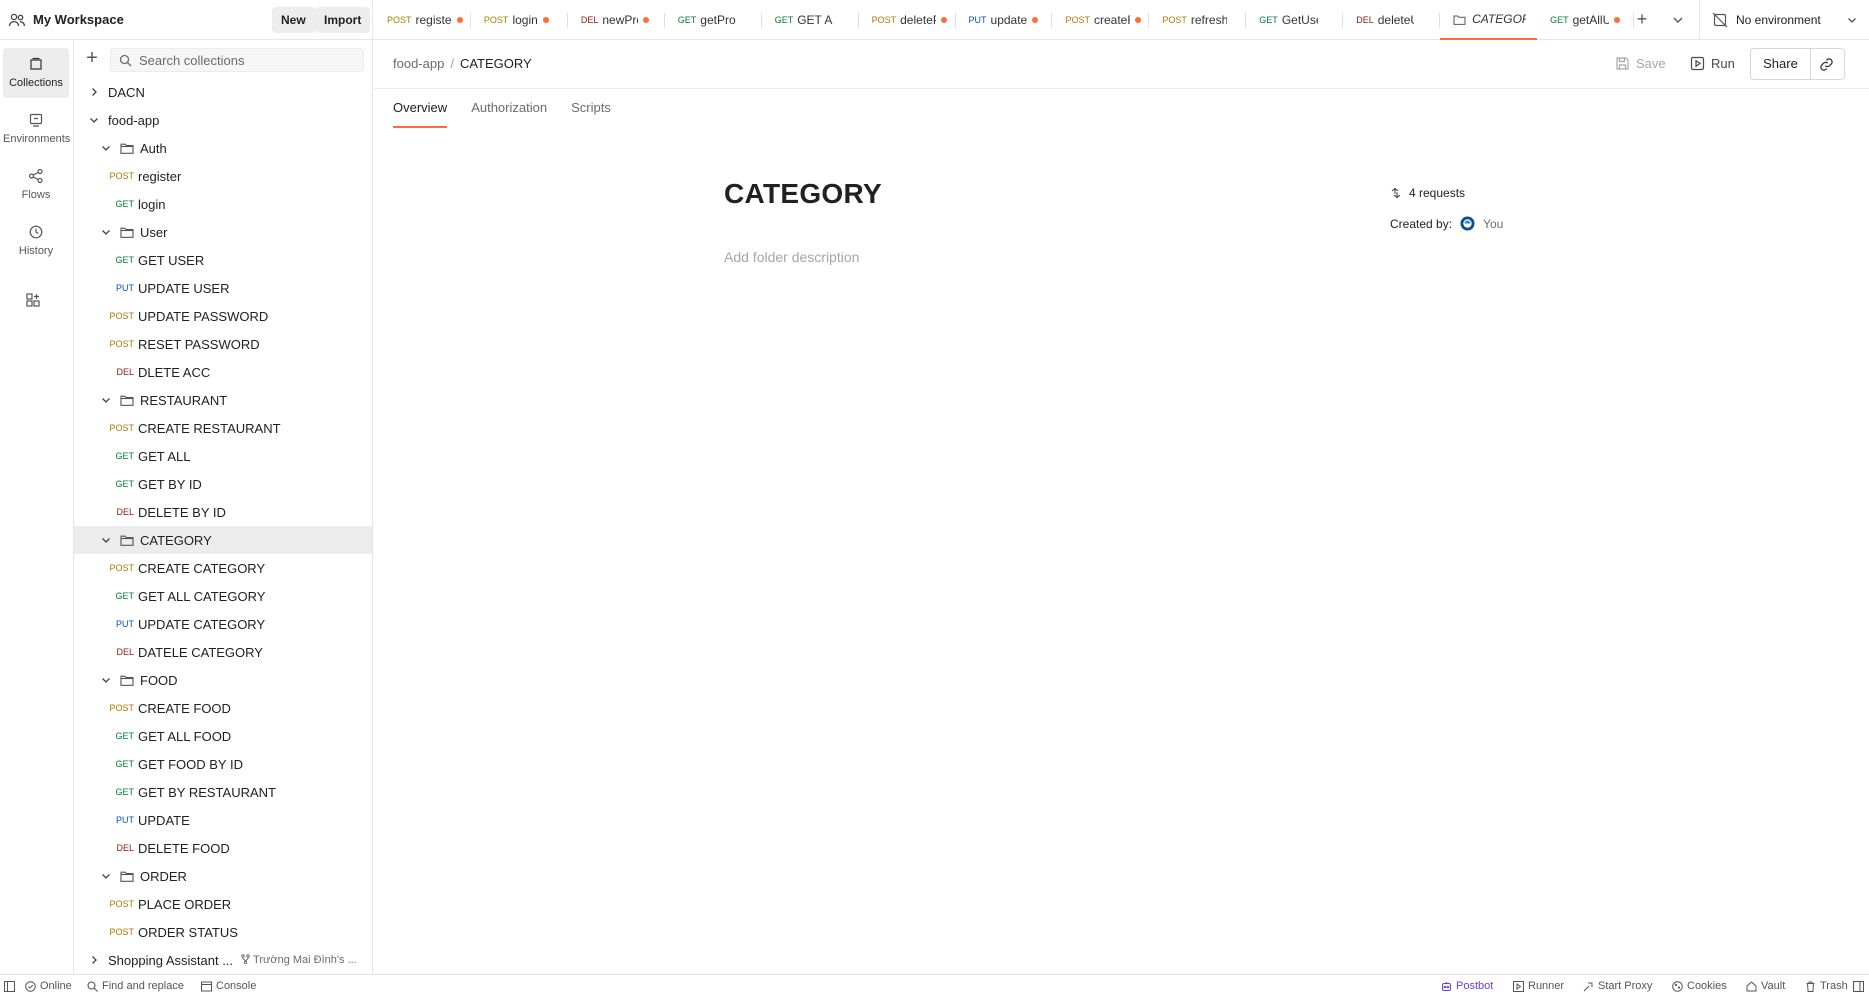  Describe the element at coordinates (223, 624) in the screenshot. I see `request-item: PUT UPDATE CATEGORY` at that location.